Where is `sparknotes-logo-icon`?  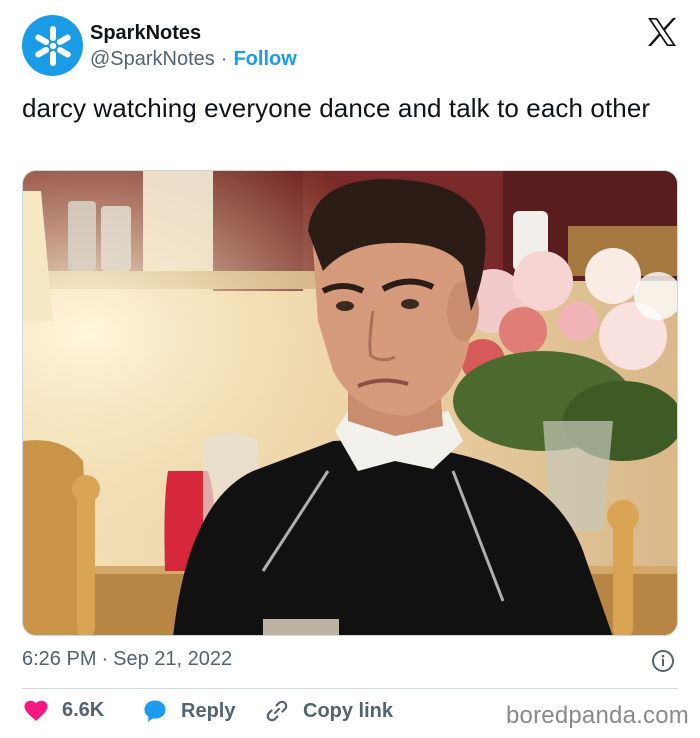
sparknotes-logo-icon is located at coordinates (52, 45).